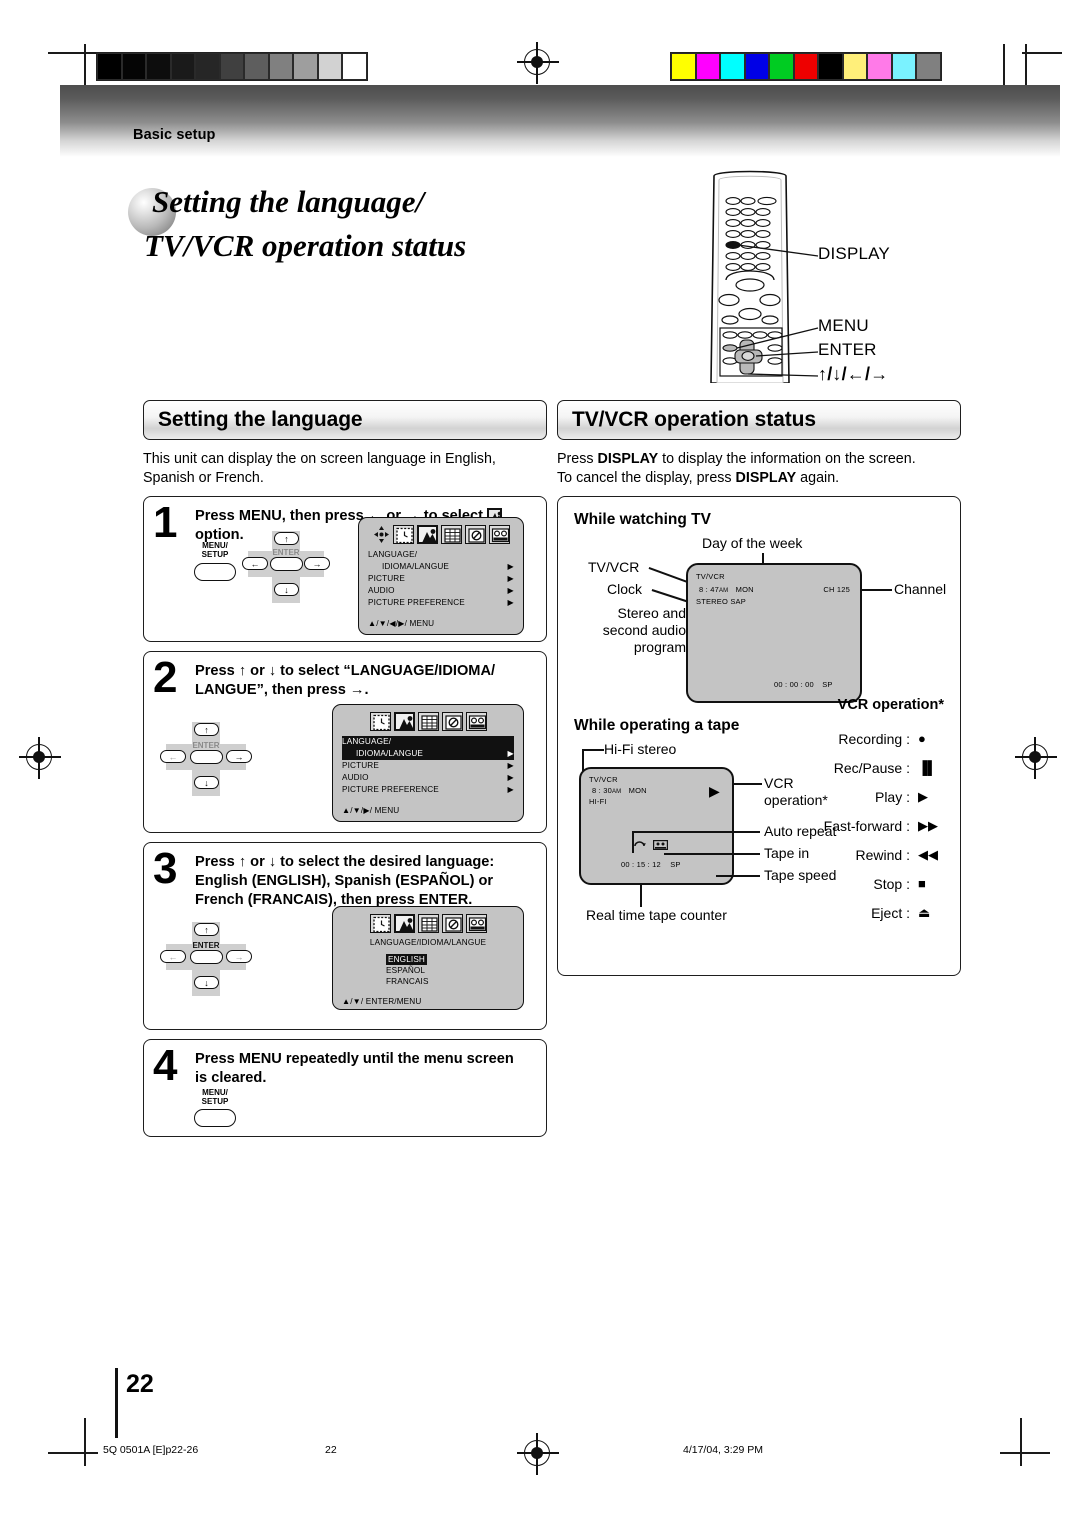 This screenshot has width=1080, height=1528. Describe the element at coordinates (920, 589) in the screenshot. I see `label-channel: Channel` at that location.